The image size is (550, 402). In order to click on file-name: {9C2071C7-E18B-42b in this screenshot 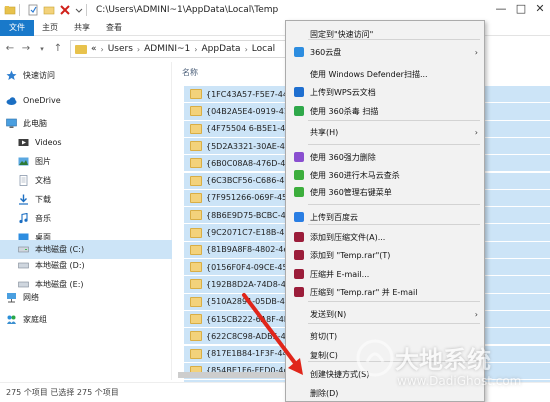, I will do `click(250, 233)`.